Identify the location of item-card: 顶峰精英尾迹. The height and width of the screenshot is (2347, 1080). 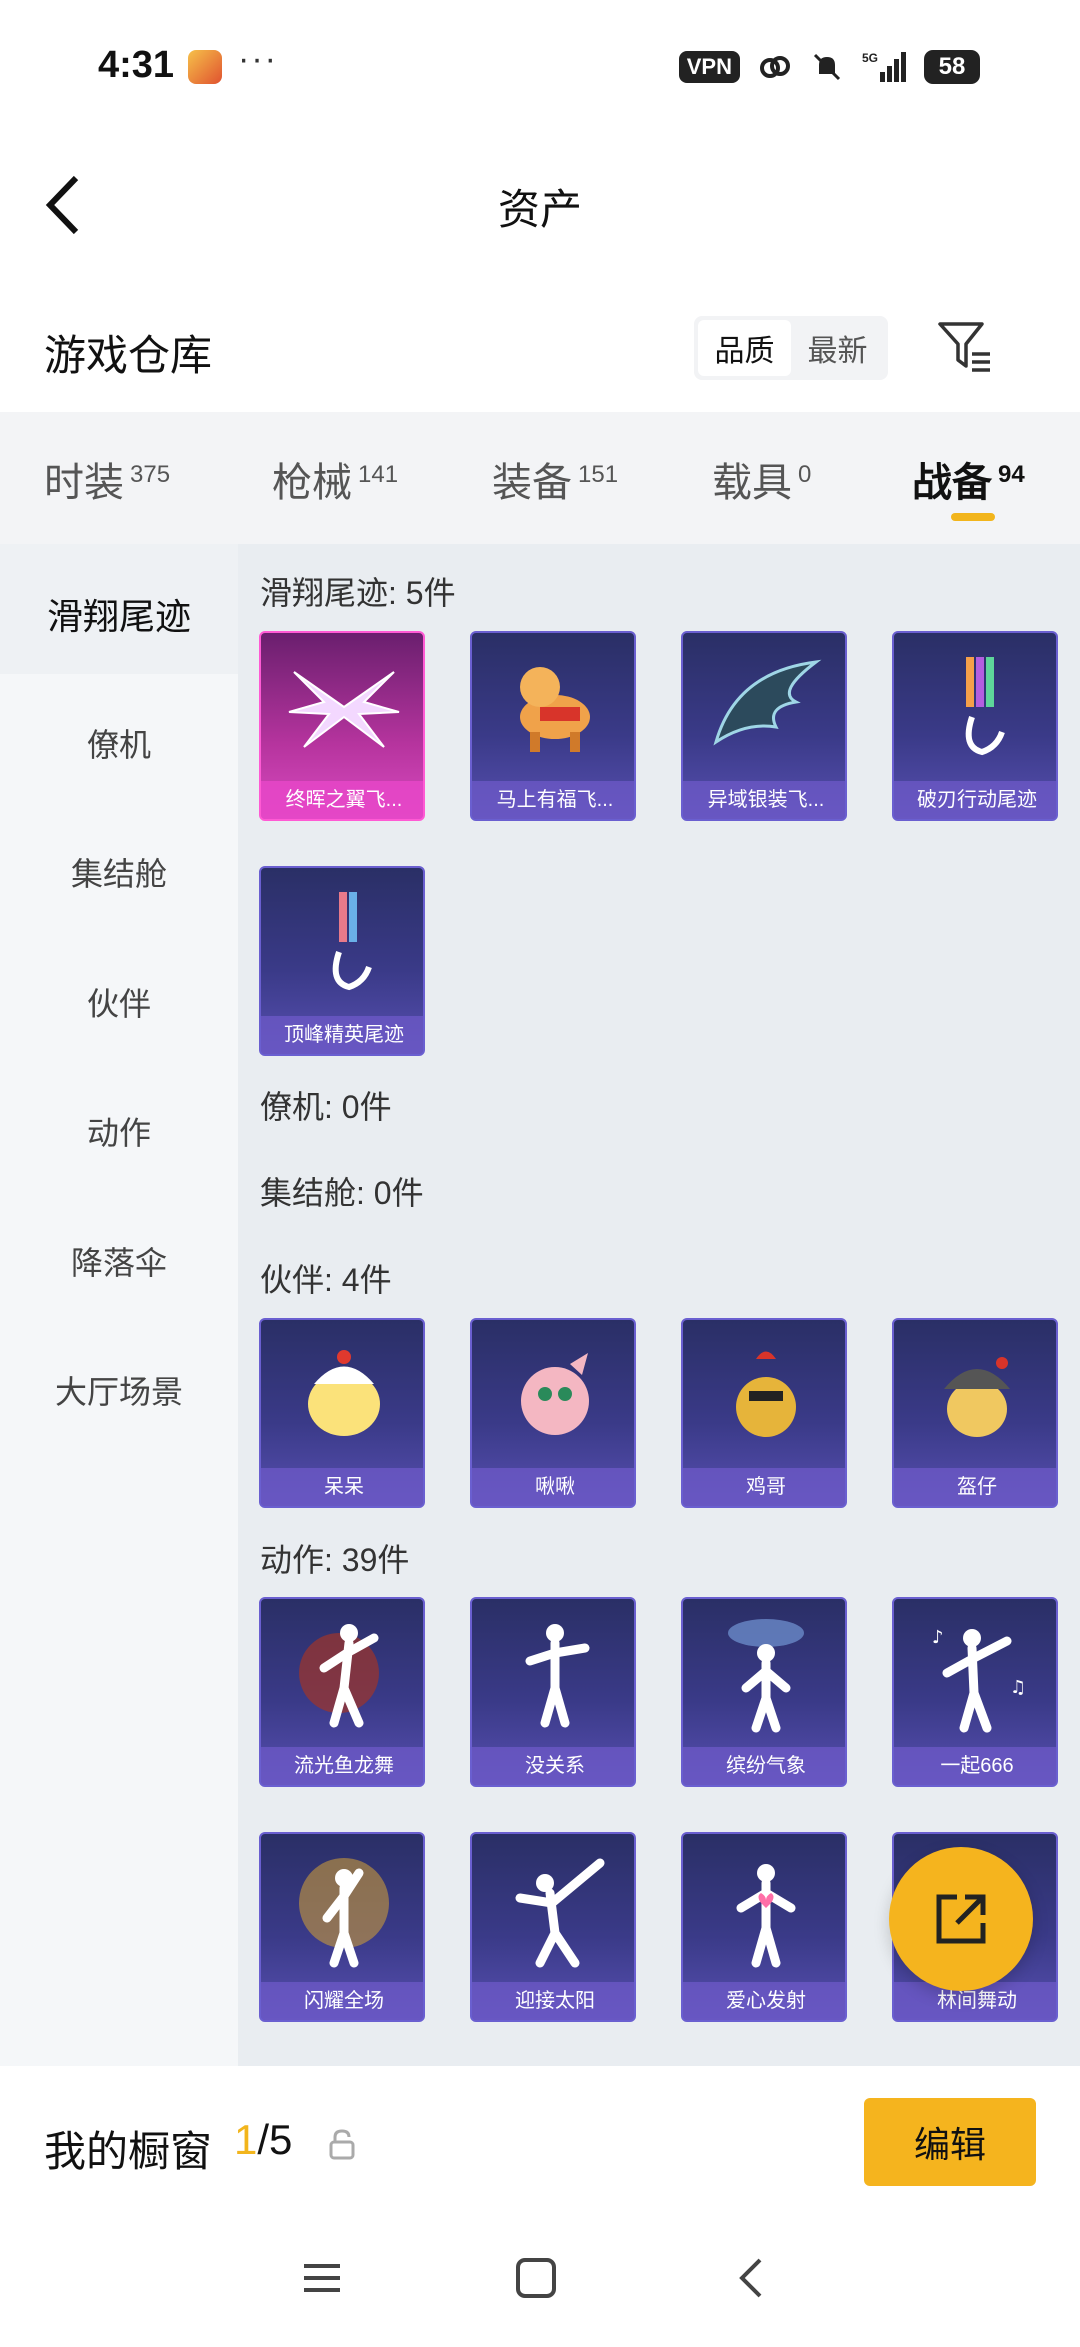
(342, 961).